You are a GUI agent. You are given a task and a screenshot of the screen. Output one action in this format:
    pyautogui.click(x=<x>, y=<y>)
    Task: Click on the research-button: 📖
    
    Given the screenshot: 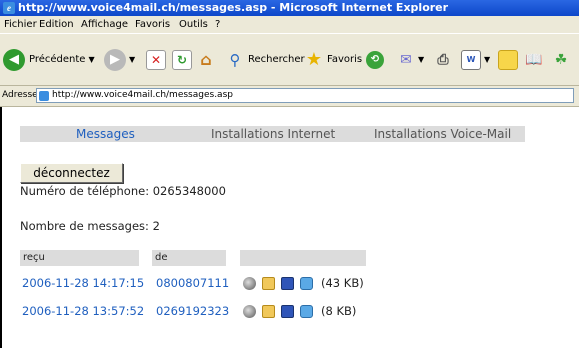 What is the action you would take?
    pyautogui.click(x=534, y=59)
    